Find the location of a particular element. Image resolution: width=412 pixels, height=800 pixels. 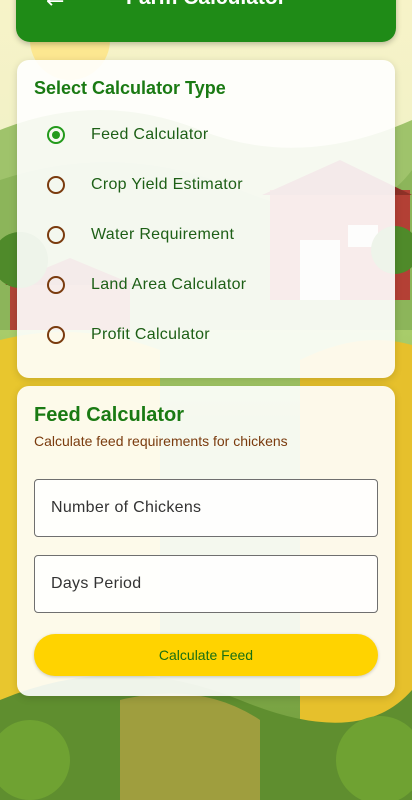

radio-option-crop-yield-estimator: Crop Yield Estimator is located at coordinates (145, 185).